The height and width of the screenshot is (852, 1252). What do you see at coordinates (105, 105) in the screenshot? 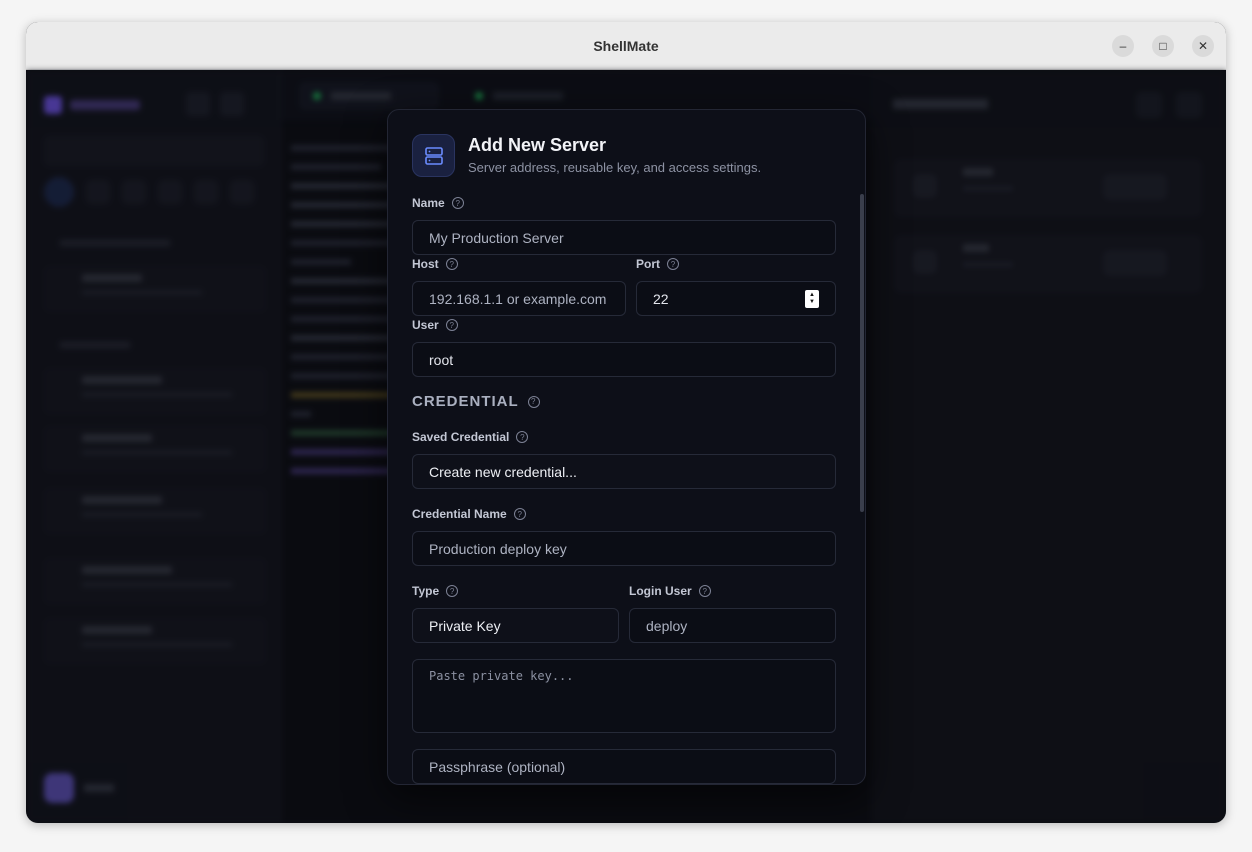
I see `brand-text-blurred` at bounding box center [105, 105].